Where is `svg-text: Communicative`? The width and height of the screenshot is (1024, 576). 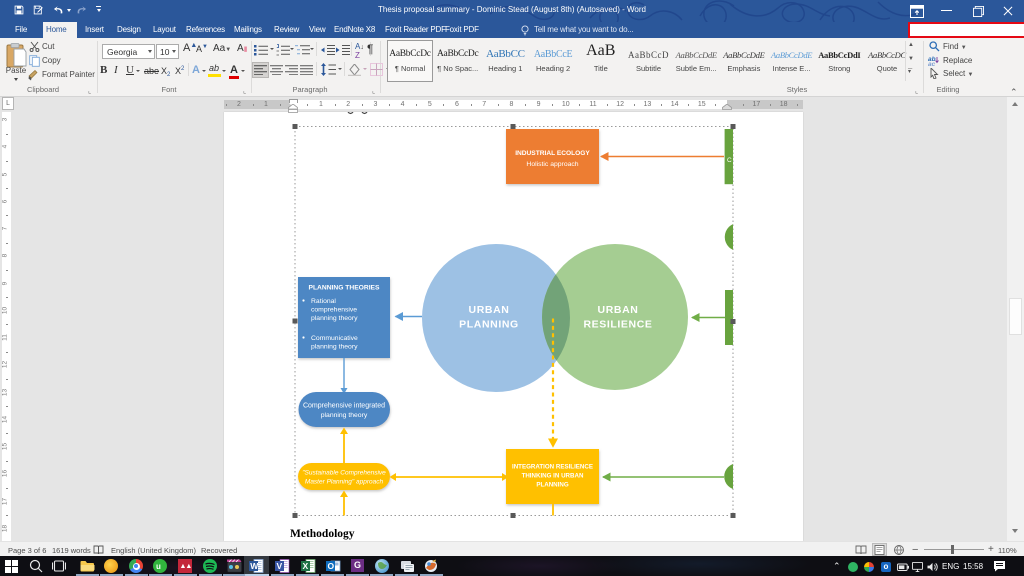 svg-text: Communicative is located at coordinates (334, 338).